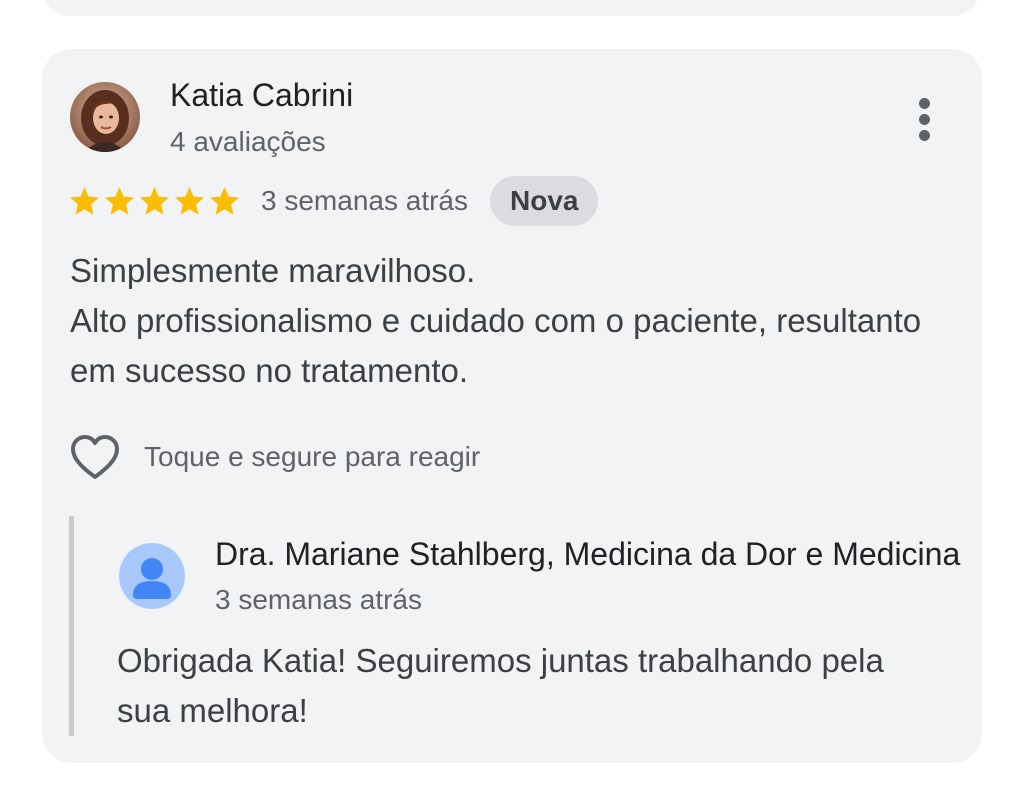 This screenshot has width=1024, height=786. I want to click on react-button: Toque e segure para reagir, so click(274, 457).